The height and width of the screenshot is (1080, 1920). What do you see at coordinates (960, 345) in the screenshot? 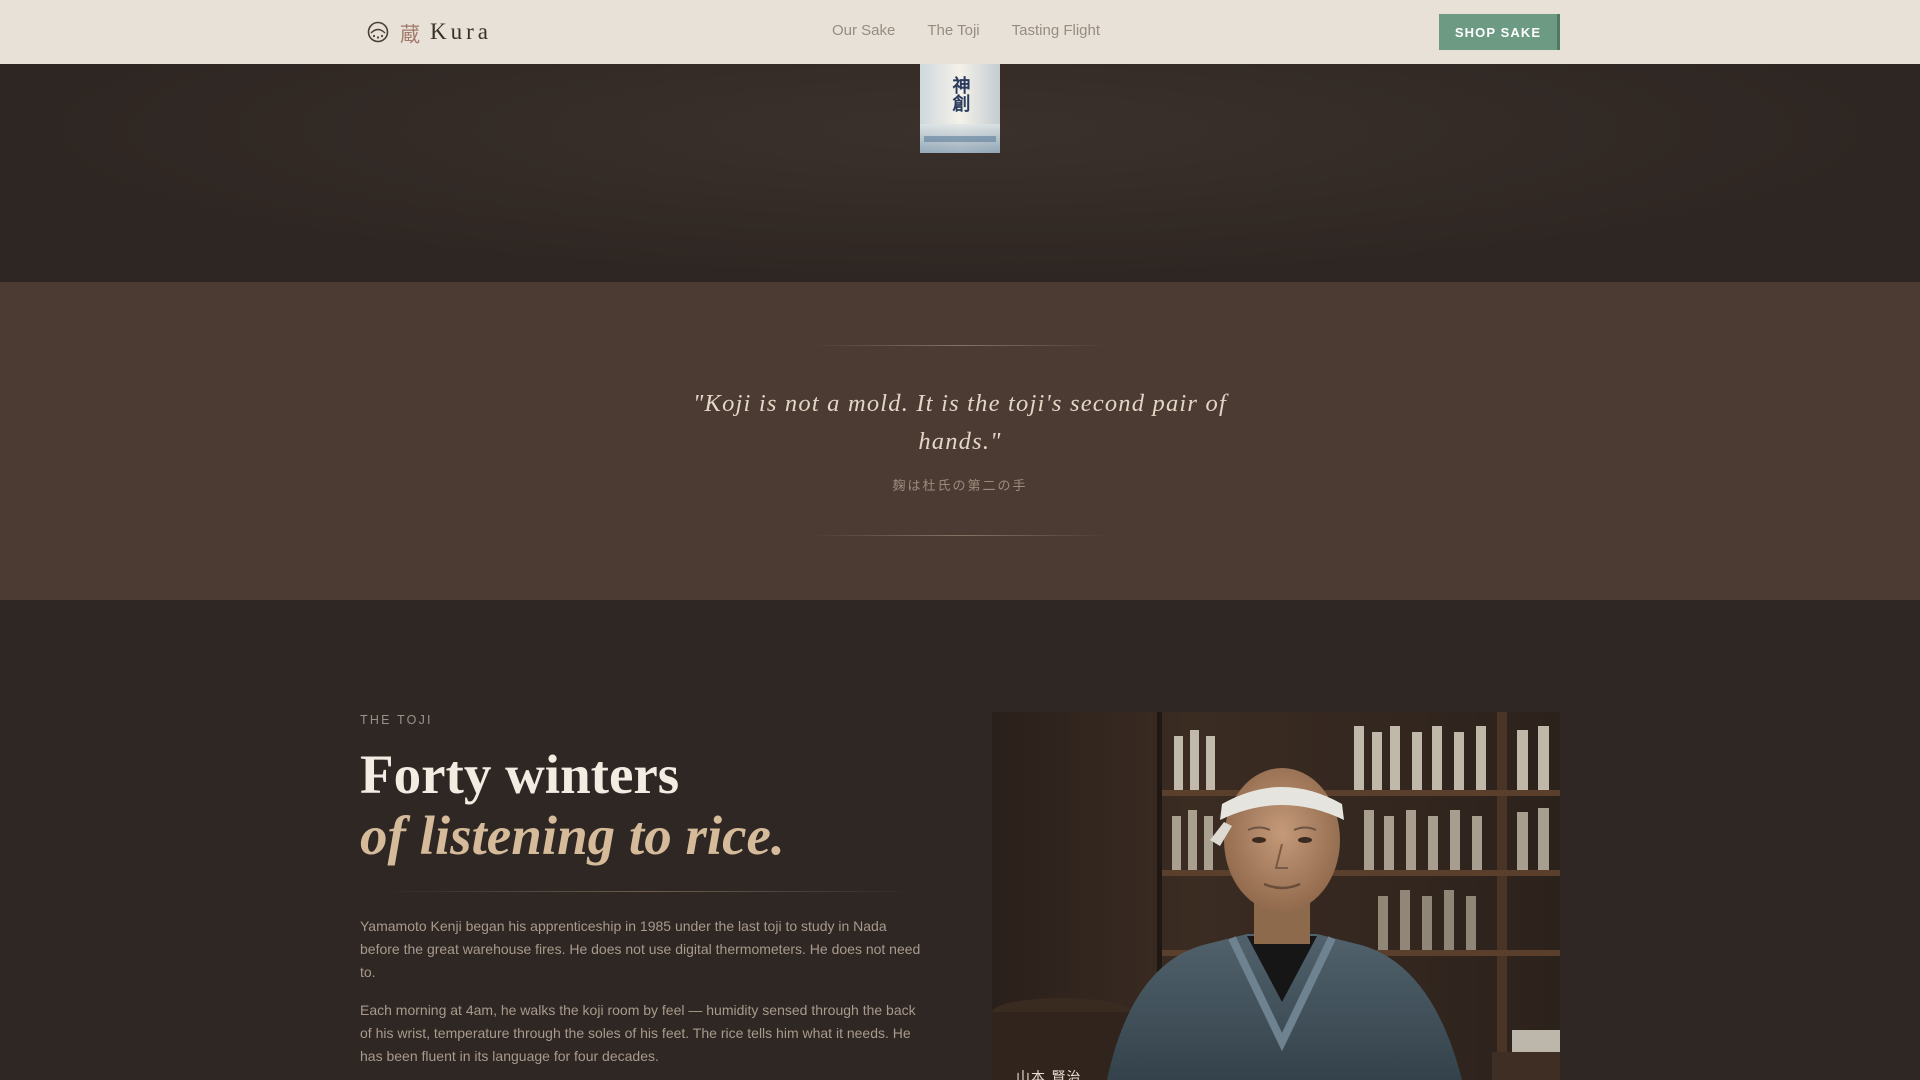
I see `quote-divider-top` at bounding box center [960, 345].